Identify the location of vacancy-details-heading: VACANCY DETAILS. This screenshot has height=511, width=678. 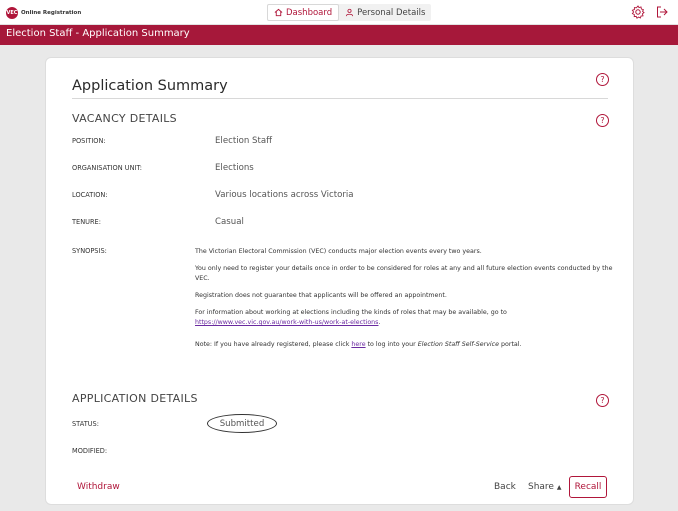
(124, 118).